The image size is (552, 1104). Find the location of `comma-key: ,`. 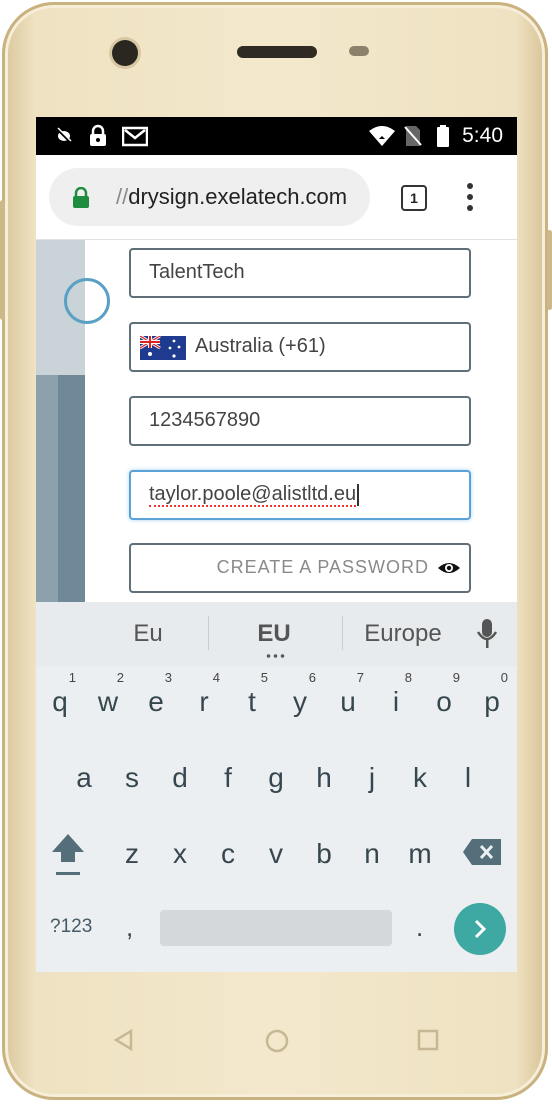

comma-key: , is located at coordinates (129, 927).